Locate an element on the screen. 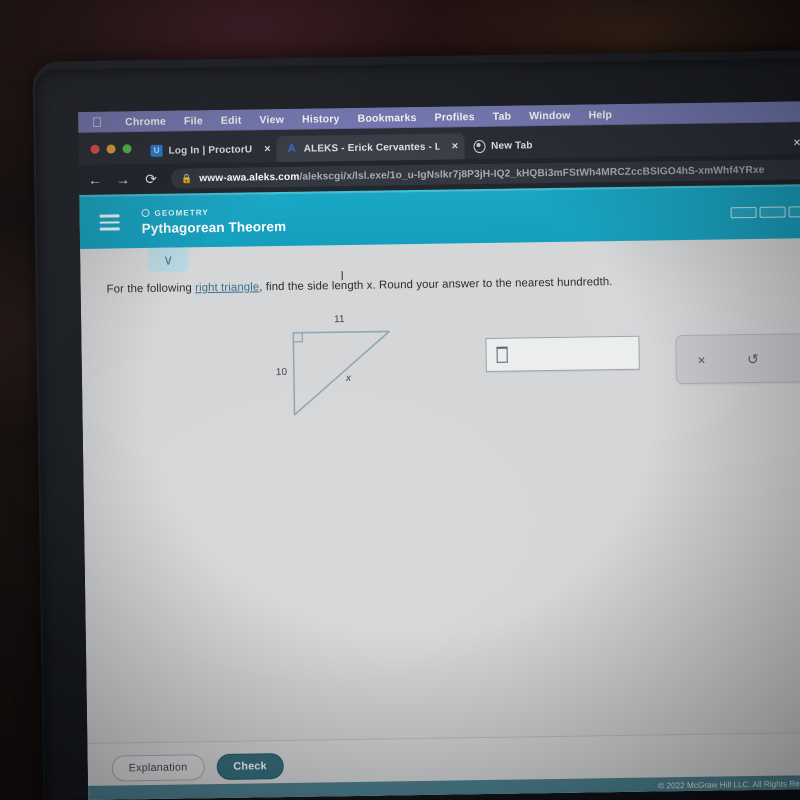 This screenshot has height=800, width=800. forward-icon: → is located at coordinates (123, 179).